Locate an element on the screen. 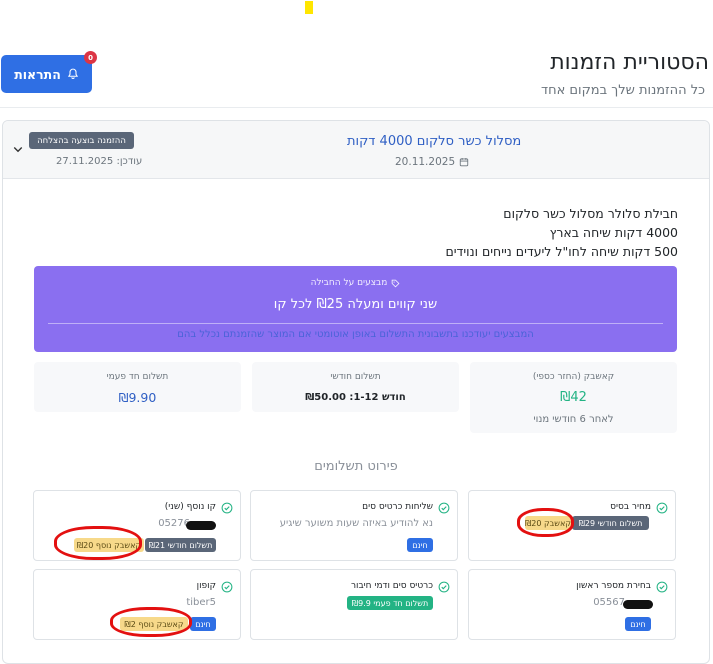  alerts-count-badge: 0 is located at coordinates (90, 57).